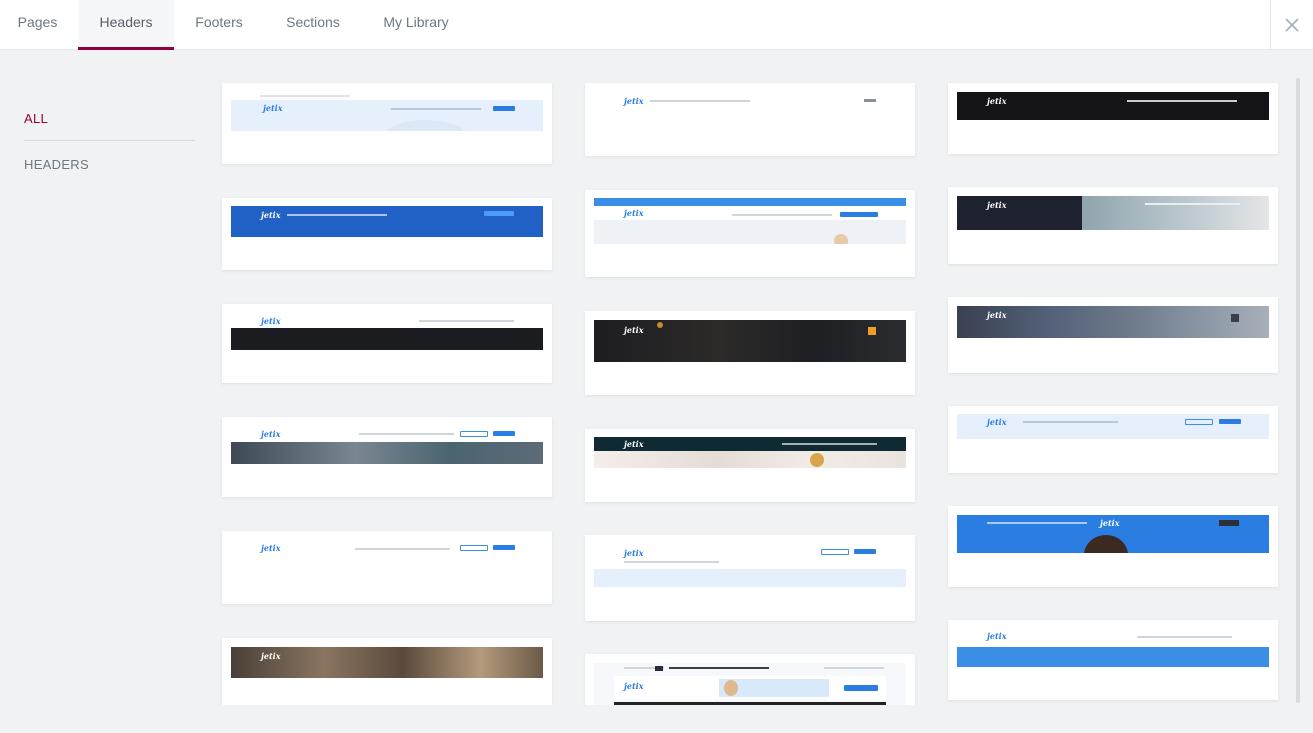 This screenshot has width=1313, height=733. Describe the element at coordinates (750, 703) in the screenshot. I see `template-footer-line` at that location.